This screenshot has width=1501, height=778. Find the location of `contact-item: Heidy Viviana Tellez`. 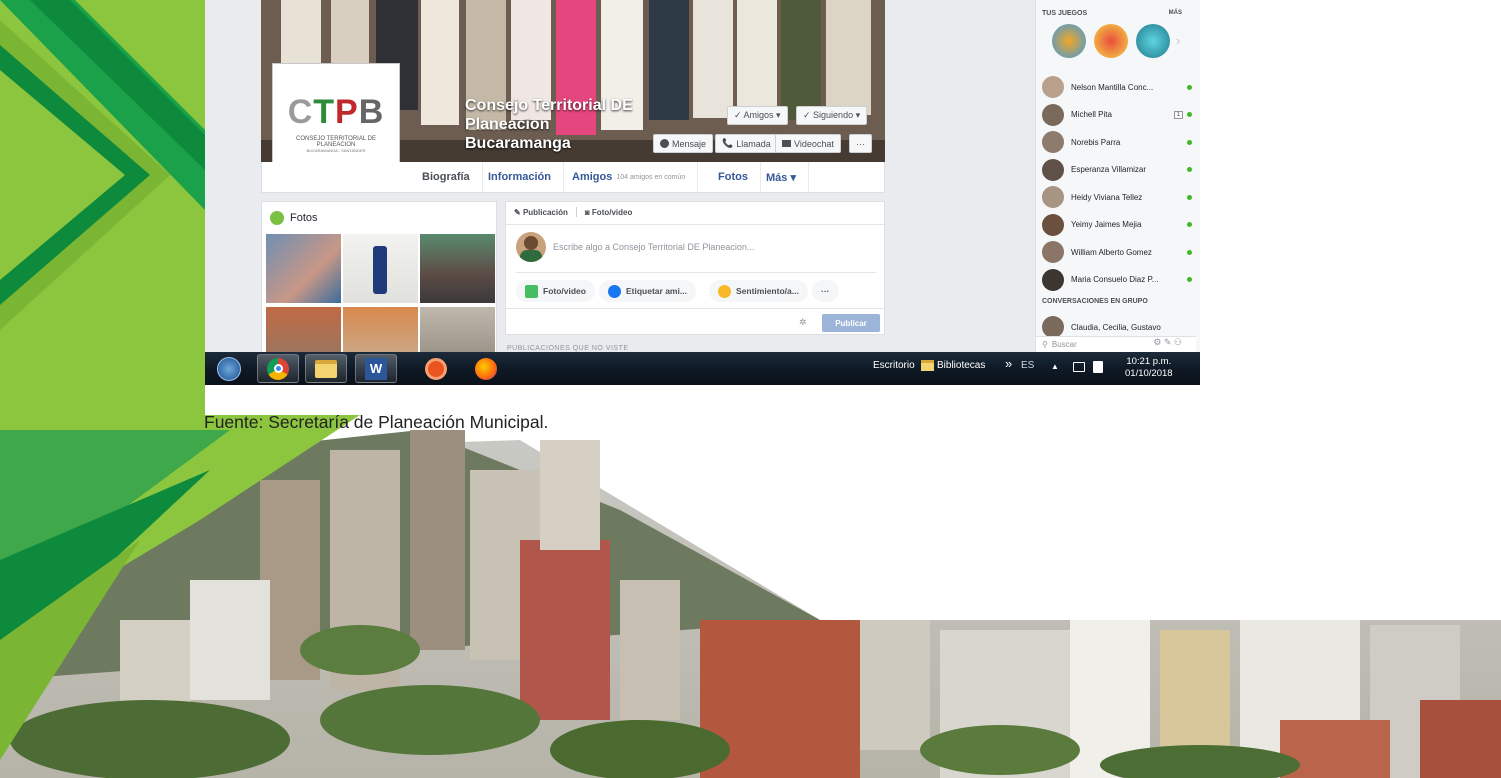

contact-item: Heidy Viviana Tellez is located at coordinates (1117, 197).